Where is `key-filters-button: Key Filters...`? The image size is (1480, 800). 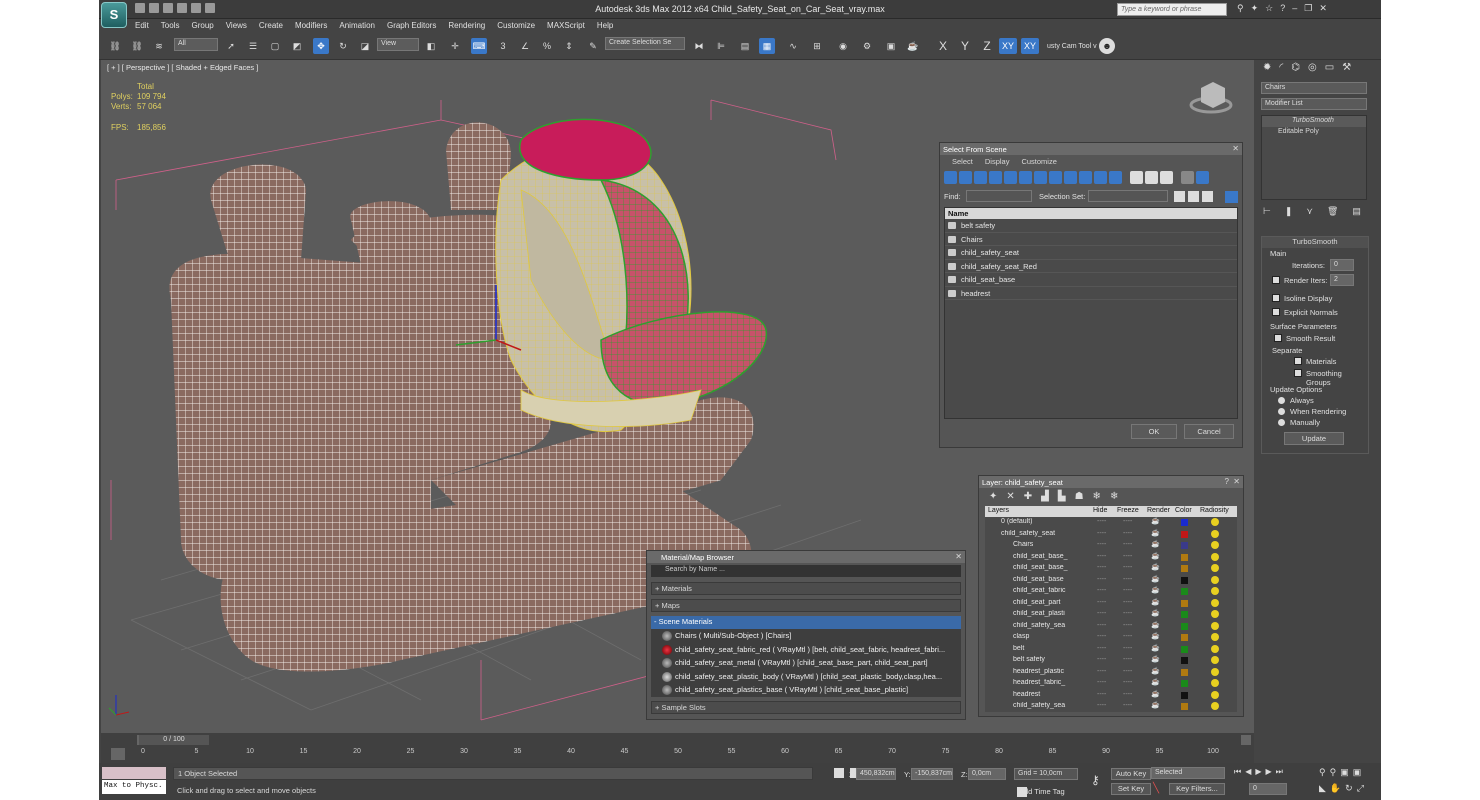 key-filters-button: Key Filters... is located at coordinates (1197, 789).